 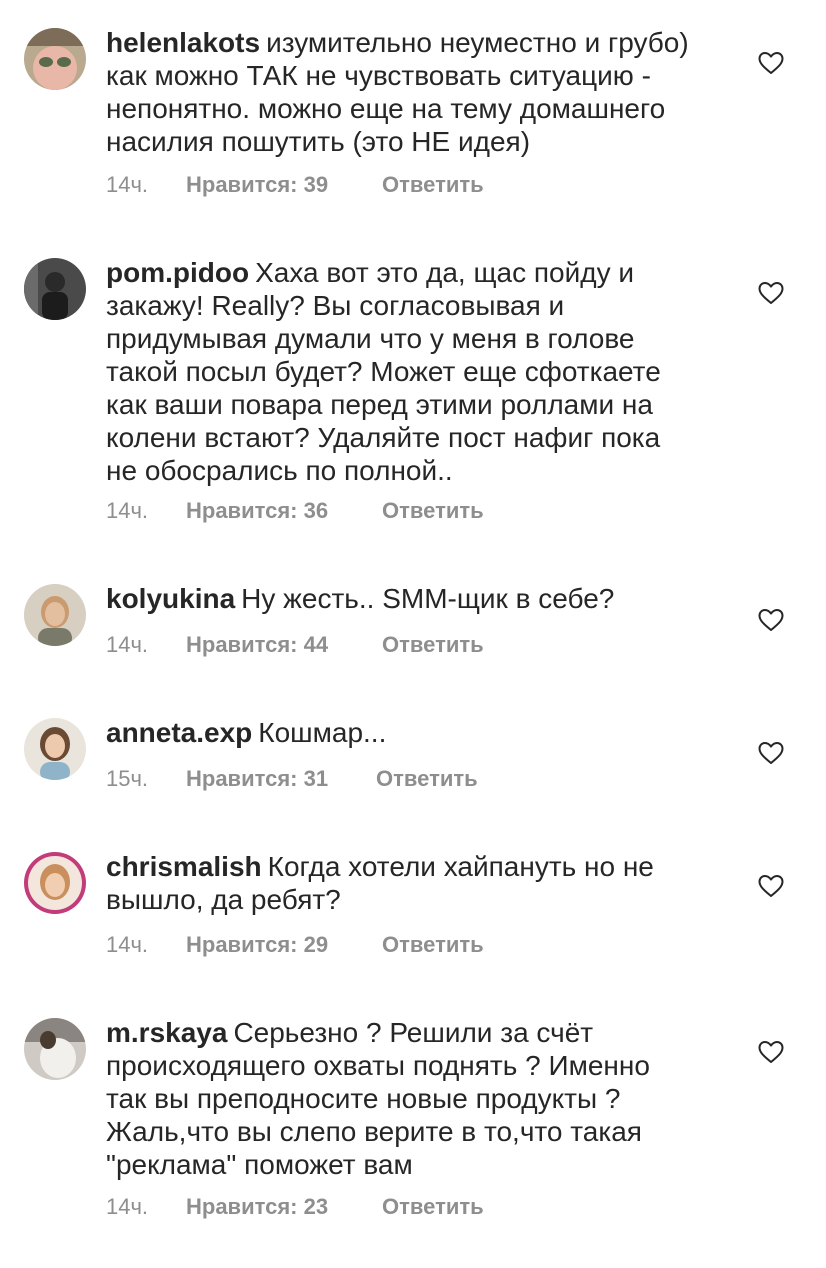 What do you see at coordinates (179, 732) in the screenshot?
I see `comment-username: anneta.exp` at bounding box center [179, 732].